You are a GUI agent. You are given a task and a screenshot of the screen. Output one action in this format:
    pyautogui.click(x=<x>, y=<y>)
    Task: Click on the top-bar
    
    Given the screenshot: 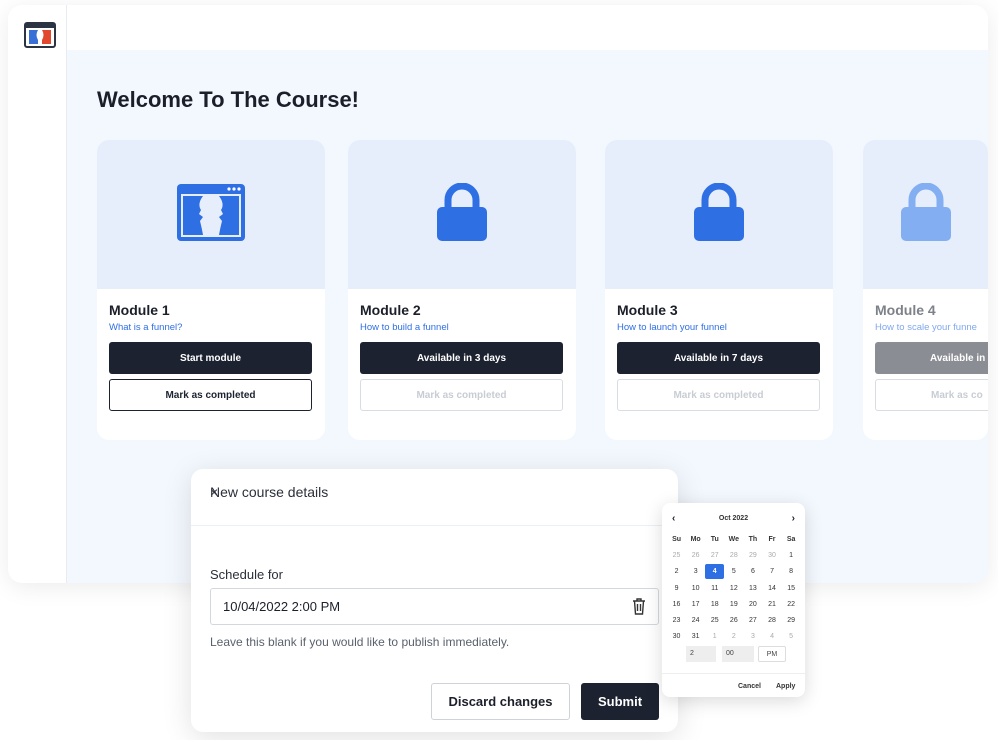 What is the action you would take?
    pyautogui.click(x=527, y=27)
    